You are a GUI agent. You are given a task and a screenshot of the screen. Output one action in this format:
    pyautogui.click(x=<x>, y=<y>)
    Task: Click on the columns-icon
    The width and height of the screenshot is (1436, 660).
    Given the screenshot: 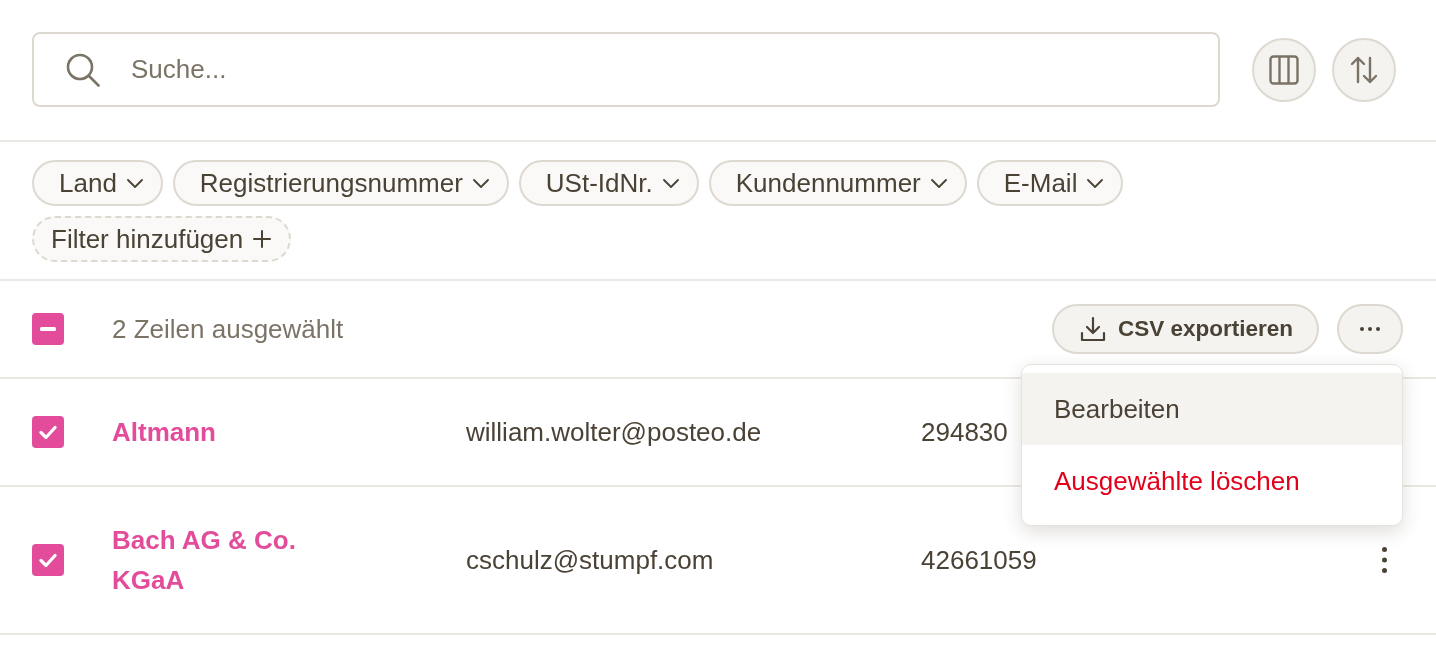 What is the action you would take?
    pyautogui.click(x=1284, y=69)
    